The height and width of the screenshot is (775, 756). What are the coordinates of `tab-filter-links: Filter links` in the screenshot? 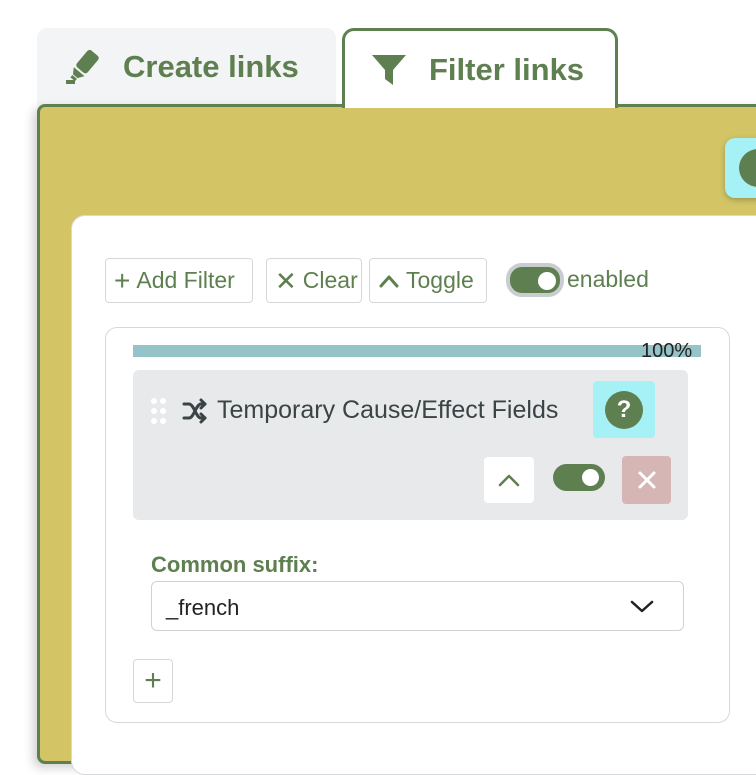 It's located at (480, 68).